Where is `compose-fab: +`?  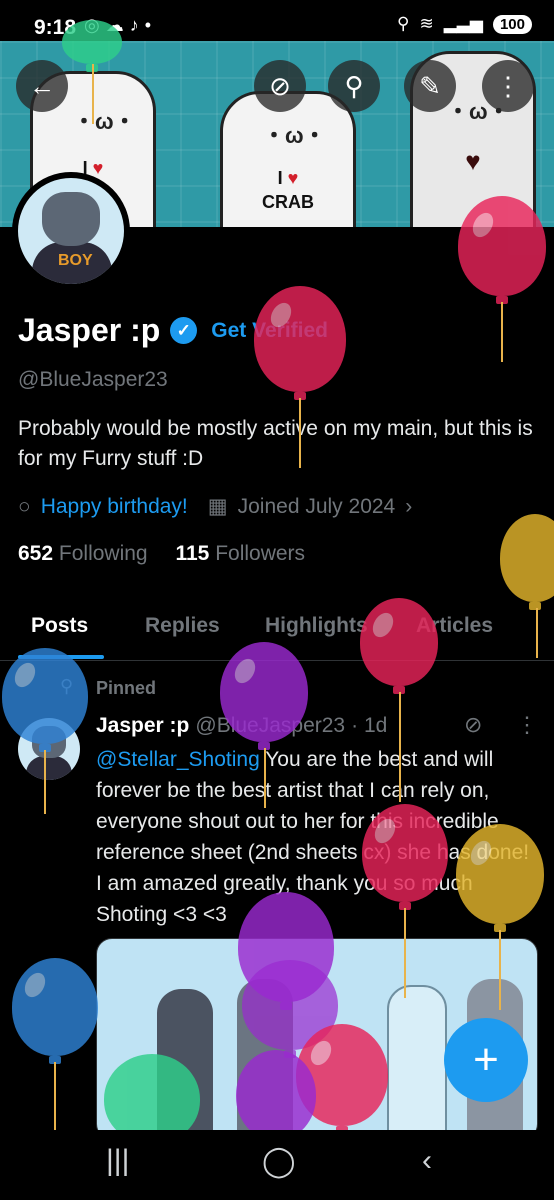
compose-fab: + is located at coordinates (486, 1060).